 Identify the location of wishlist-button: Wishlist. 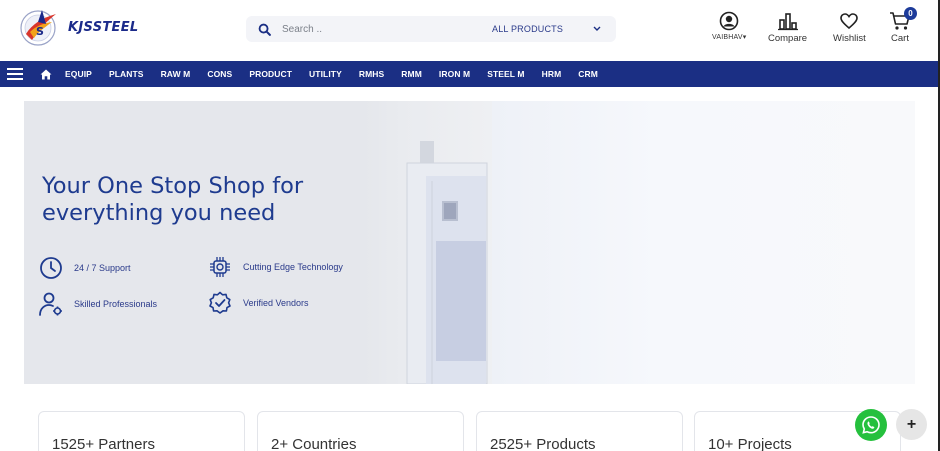
(849, 27).